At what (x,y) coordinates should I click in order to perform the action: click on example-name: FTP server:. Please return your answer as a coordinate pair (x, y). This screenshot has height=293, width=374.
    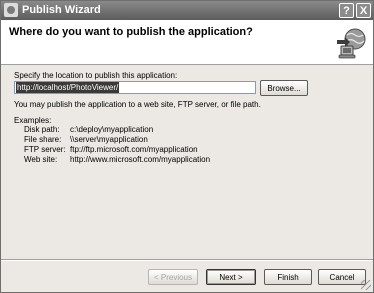
    Looking at the image, I should click on (45, 149).